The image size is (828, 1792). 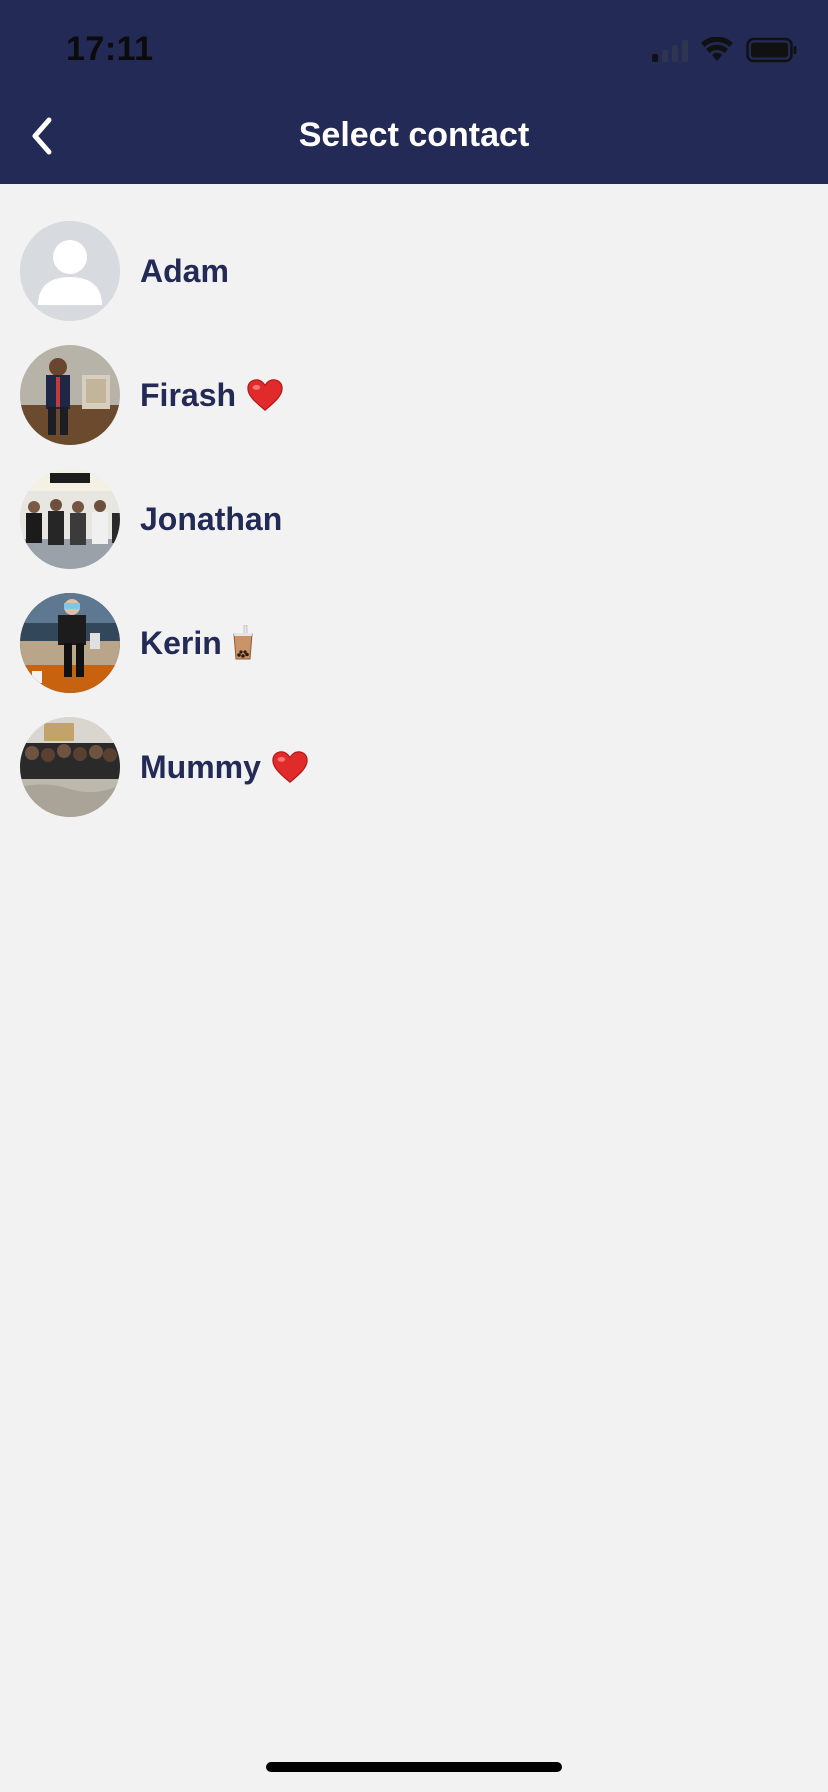 I want to click on contact-name: Jonathan, so click(x=211, y=519).